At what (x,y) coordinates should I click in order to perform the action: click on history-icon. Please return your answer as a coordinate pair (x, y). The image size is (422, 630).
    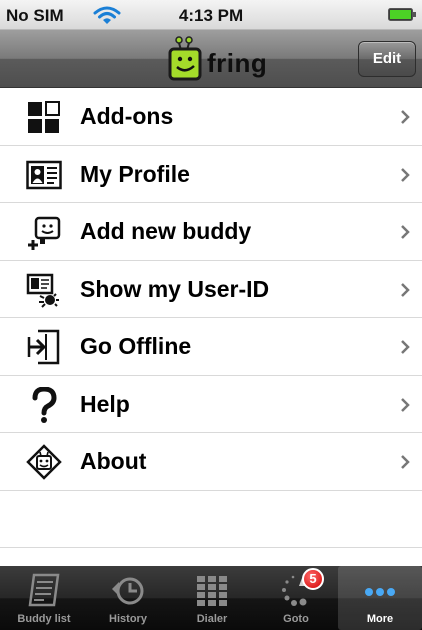
    Looking at the image, I should click on (128, 591).